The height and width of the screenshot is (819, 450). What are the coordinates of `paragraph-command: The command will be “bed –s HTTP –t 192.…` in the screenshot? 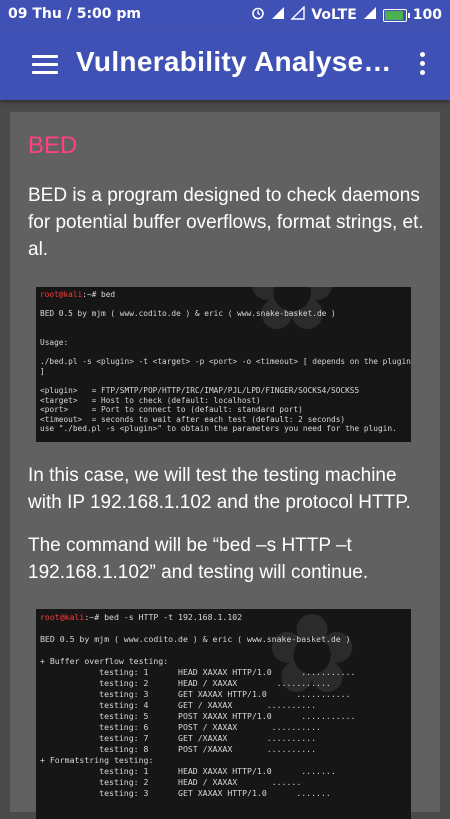 It's located at (198, 559).